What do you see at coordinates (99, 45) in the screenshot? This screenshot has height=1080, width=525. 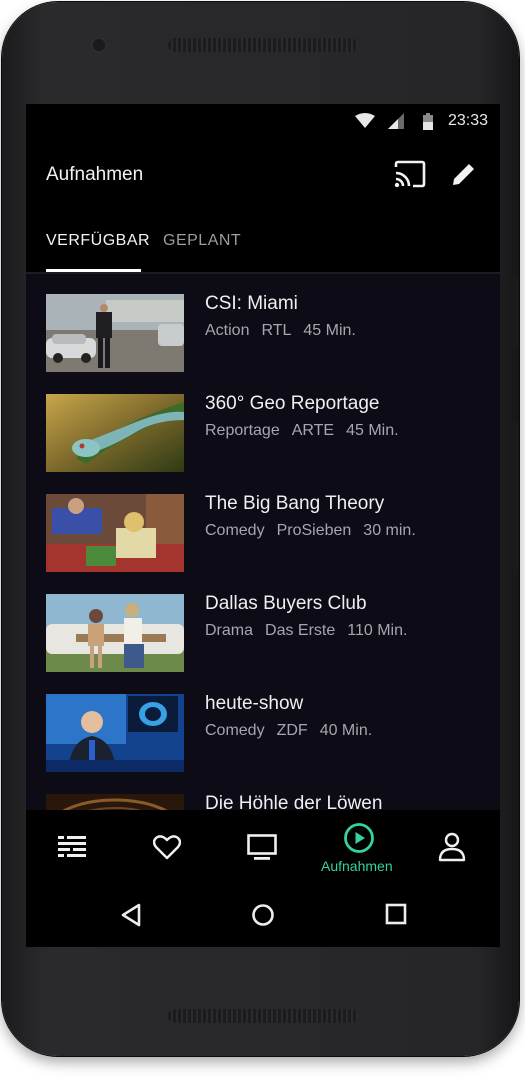 I see `front-camera` at bounding box center [99, 45].